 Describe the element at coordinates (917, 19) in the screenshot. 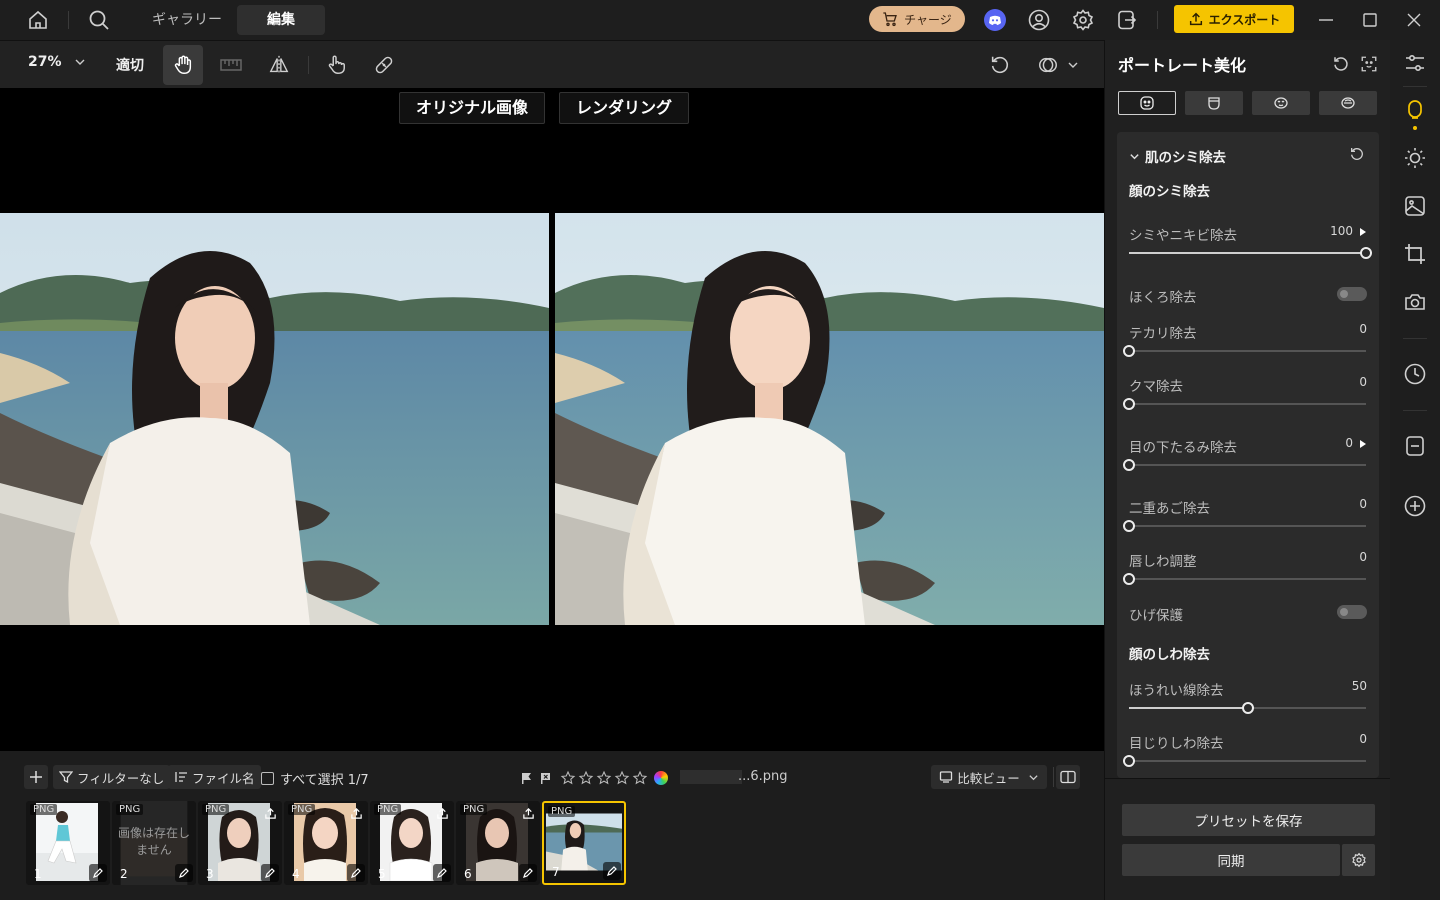

I see `charge-button: チャージ` at that location.